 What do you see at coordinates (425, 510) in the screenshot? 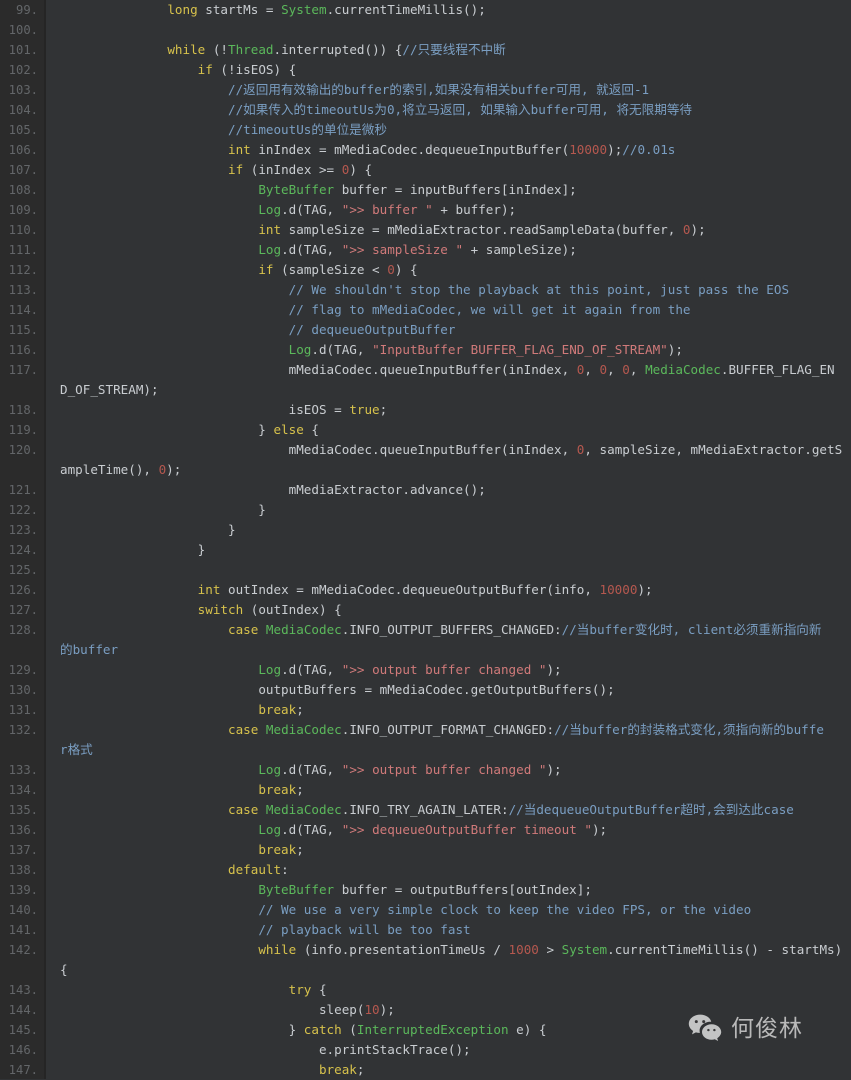
I see `code-line: 122. }` at bounding box center [425, 510].